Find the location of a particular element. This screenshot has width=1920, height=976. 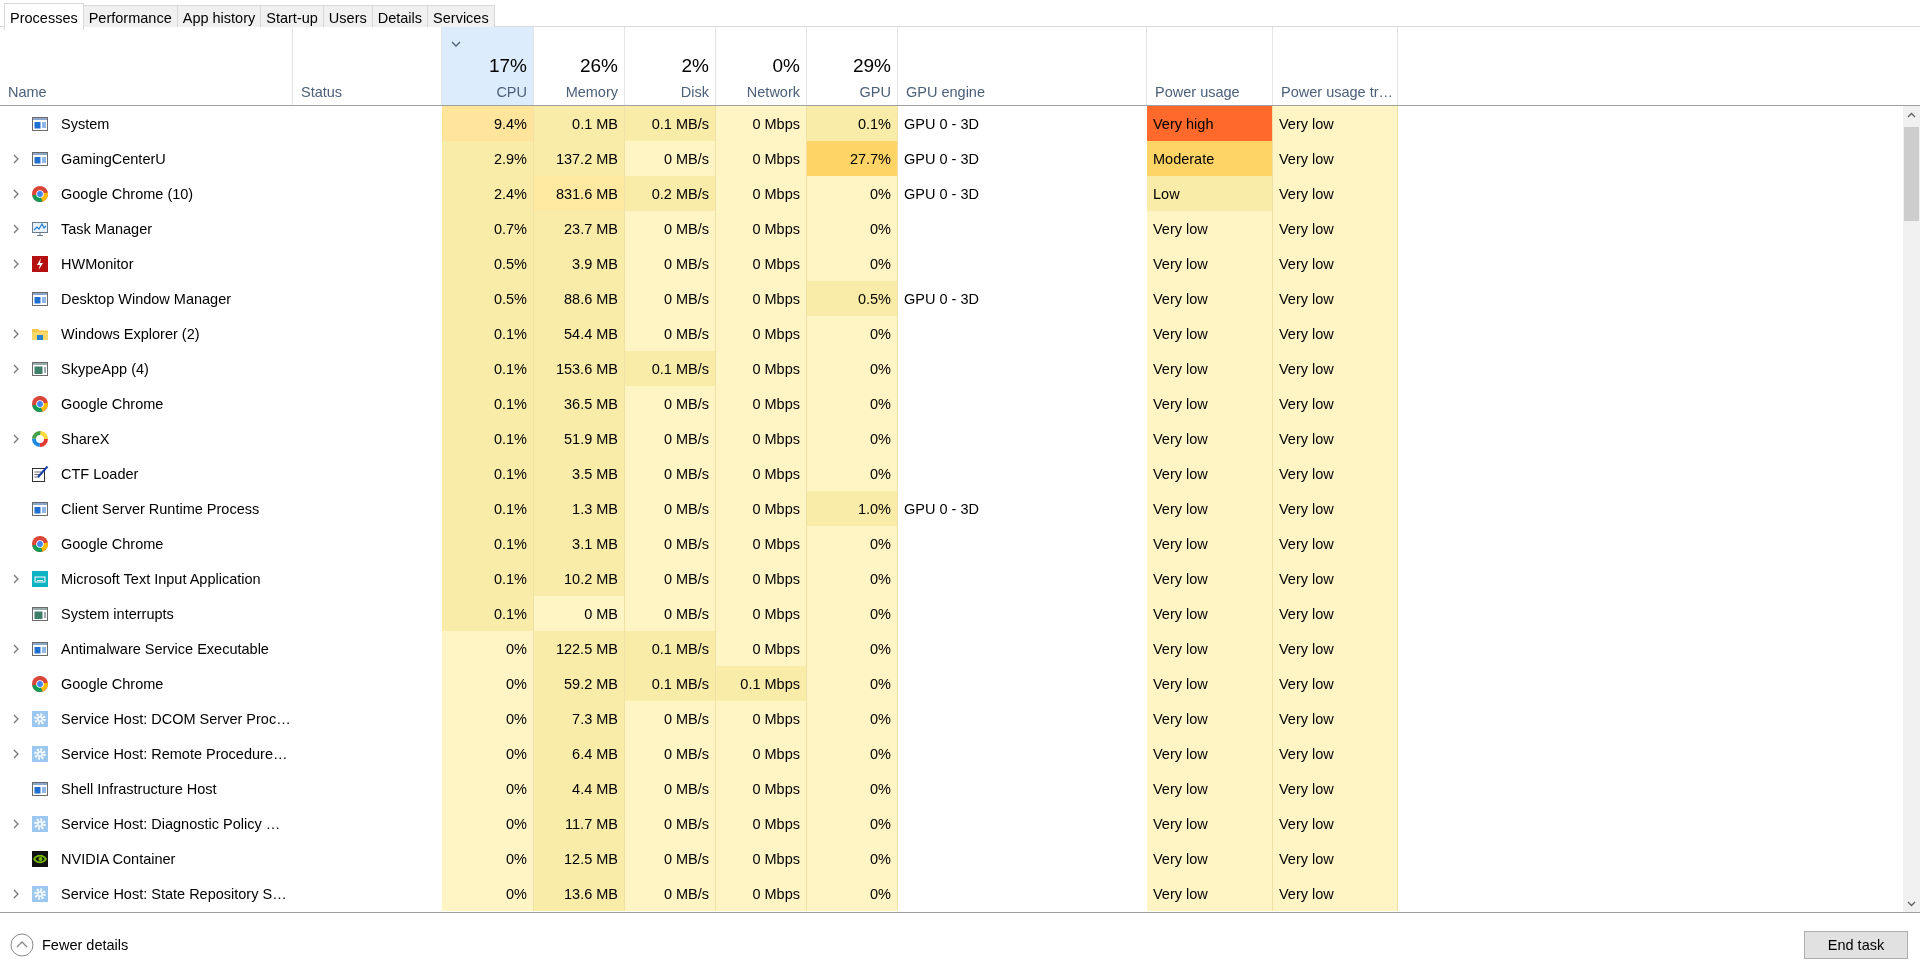

table-cell: 1.3 MB is located at coordinates (579, 508).